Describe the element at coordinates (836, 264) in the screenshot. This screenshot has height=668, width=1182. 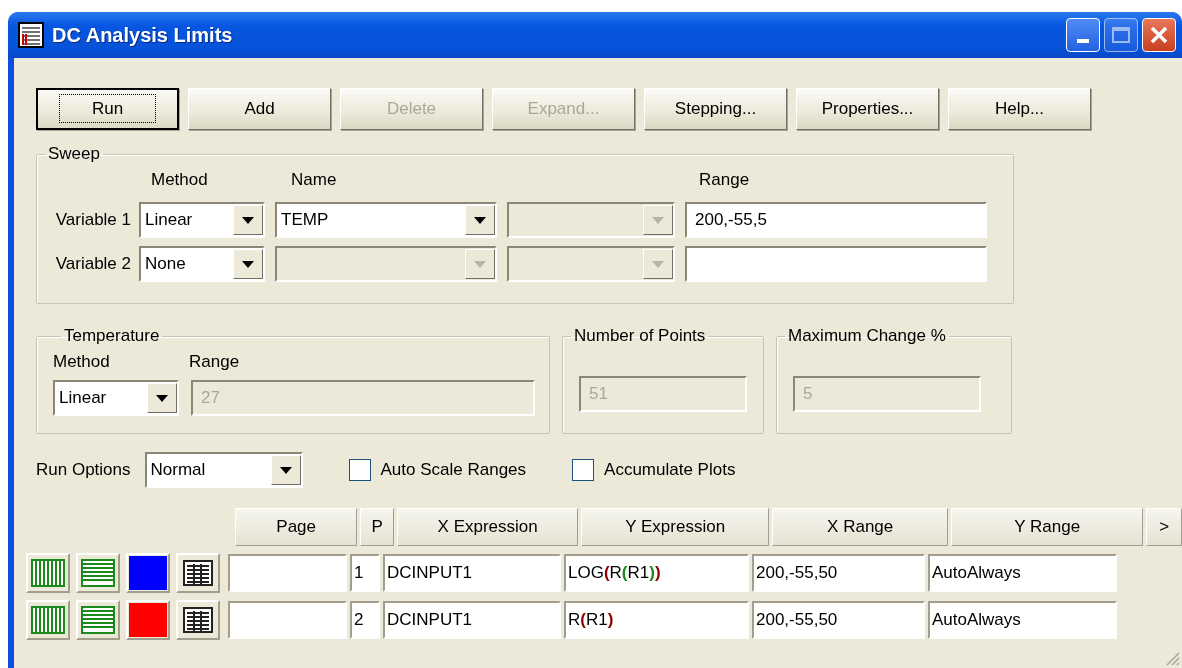
I see `range-field` at that location.